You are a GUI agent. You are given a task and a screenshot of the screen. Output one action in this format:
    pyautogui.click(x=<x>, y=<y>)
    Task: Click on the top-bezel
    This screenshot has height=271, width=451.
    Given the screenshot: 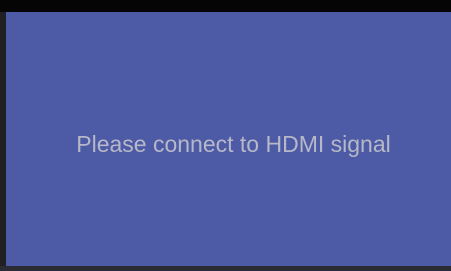 What is the action you would take?
    pyautogui.click(x=225, y=6)
    